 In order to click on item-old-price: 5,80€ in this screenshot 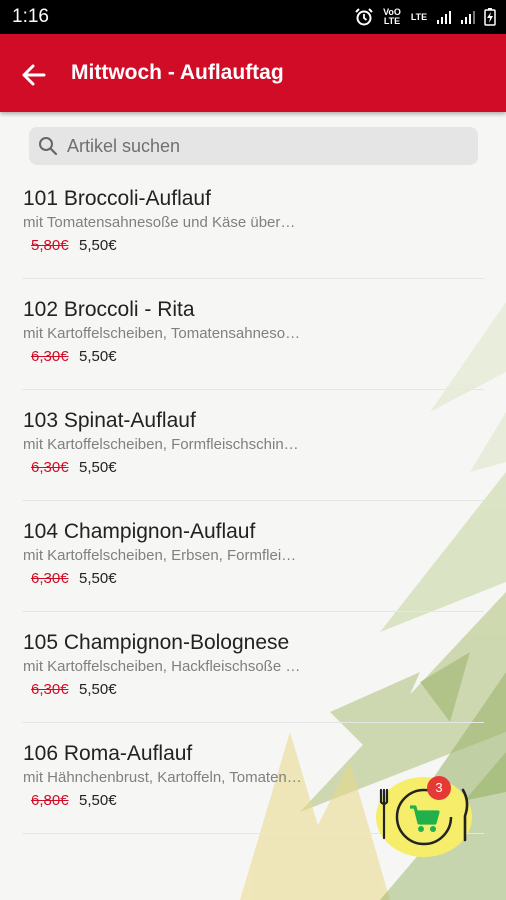, I will do `click(50, 245)`.